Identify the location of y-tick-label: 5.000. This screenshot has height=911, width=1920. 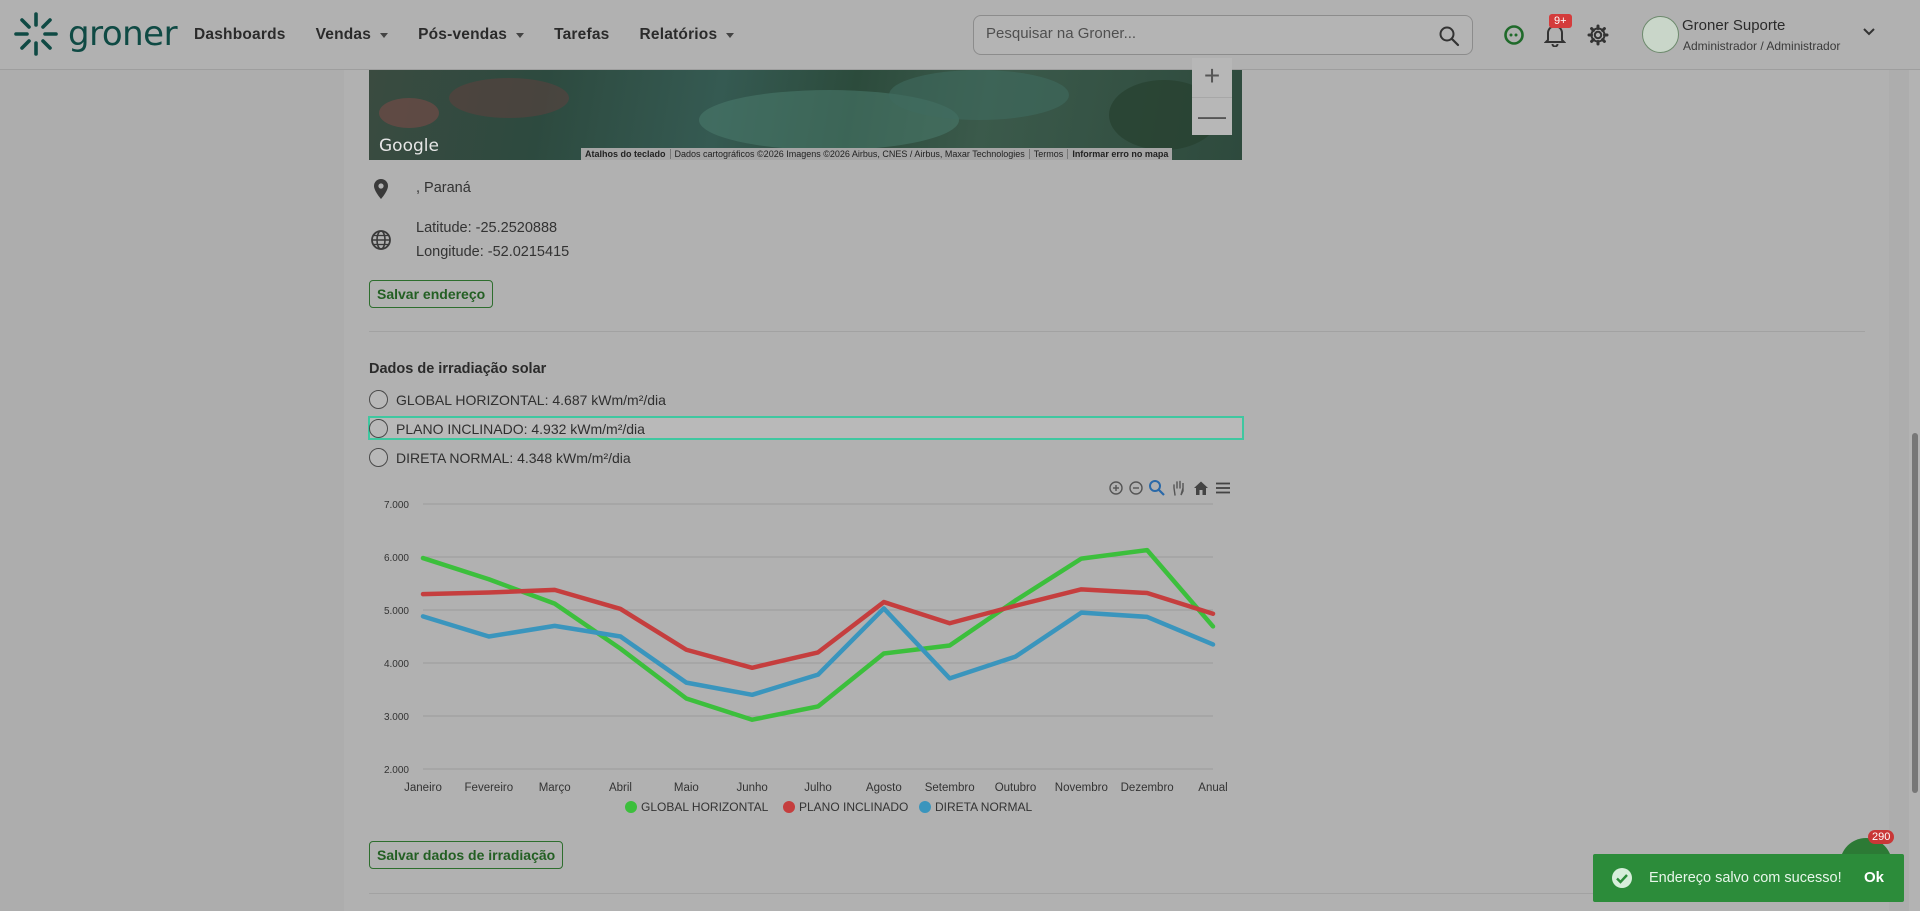
(396, 611).